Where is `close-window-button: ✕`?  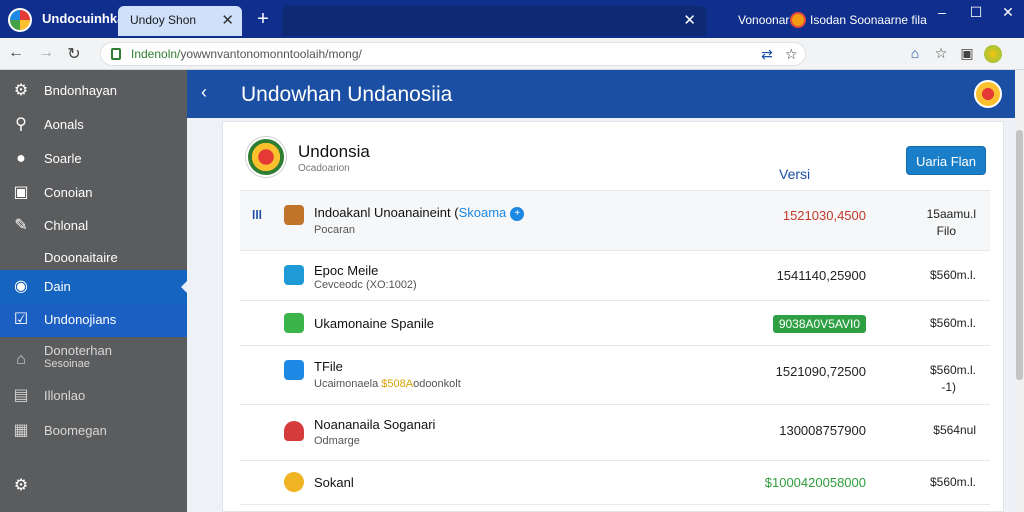 close-window-button: ✕ is located at coordinates (1008, 12).